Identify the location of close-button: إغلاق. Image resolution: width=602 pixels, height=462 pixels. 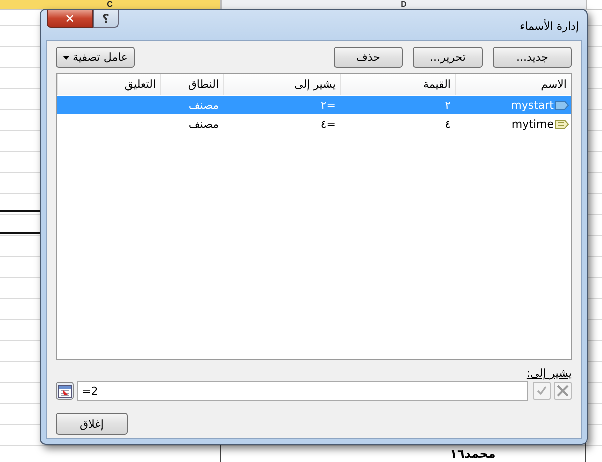
(92, 424).